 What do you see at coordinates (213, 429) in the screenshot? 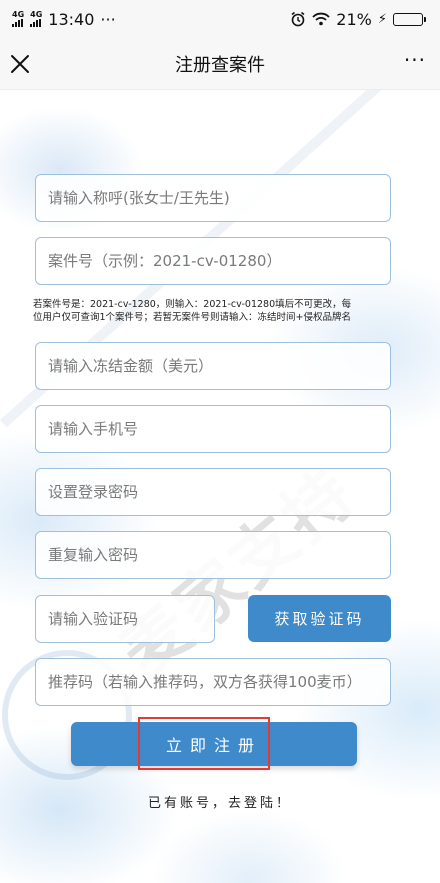
I see `phone-field` at bounding box center [213, 429].